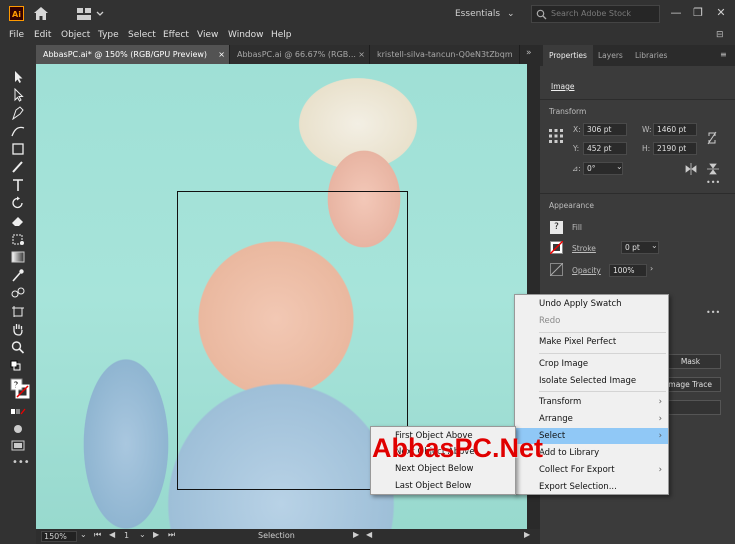 The width and height of the screenshot is (735, 544). What do you see at coordinates (18, 412) in the screenshot?
I see `color-mode-icon` at bounding box center [18, 412].